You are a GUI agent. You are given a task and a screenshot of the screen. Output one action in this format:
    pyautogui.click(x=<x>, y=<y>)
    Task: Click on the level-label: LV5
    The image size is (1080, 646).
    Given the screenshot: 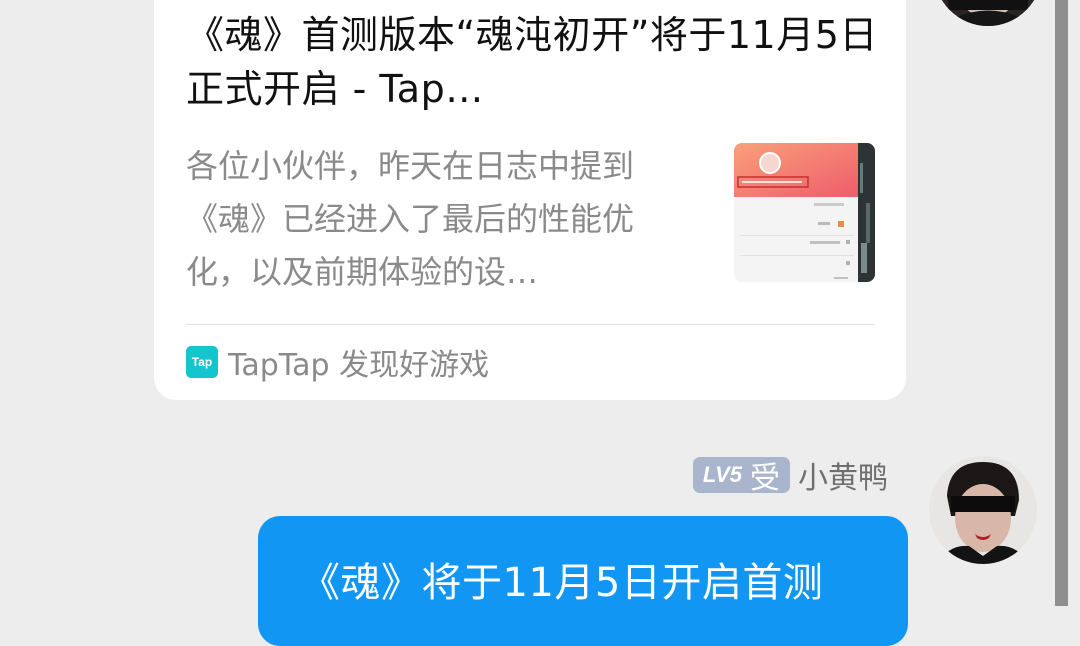 What is the action you would take?
    pyautogui.click(x=722, y=474)
    